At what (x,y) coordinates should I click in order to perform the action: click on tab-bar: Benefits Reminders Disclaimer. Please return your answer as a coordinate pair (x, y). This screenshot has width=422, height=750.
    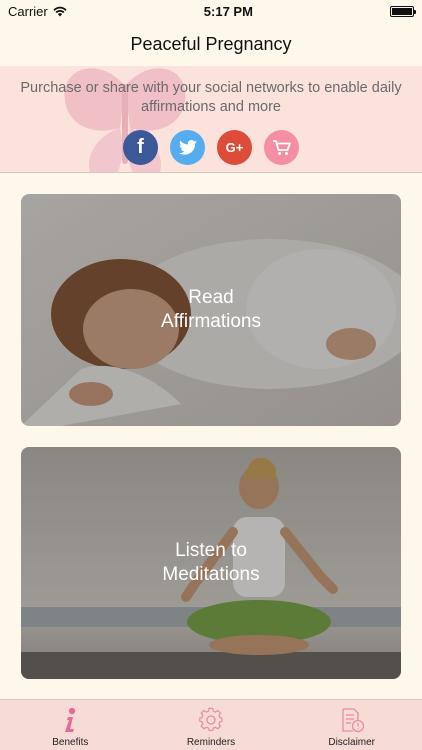
    Looking at the image, I should click on (211, 724).